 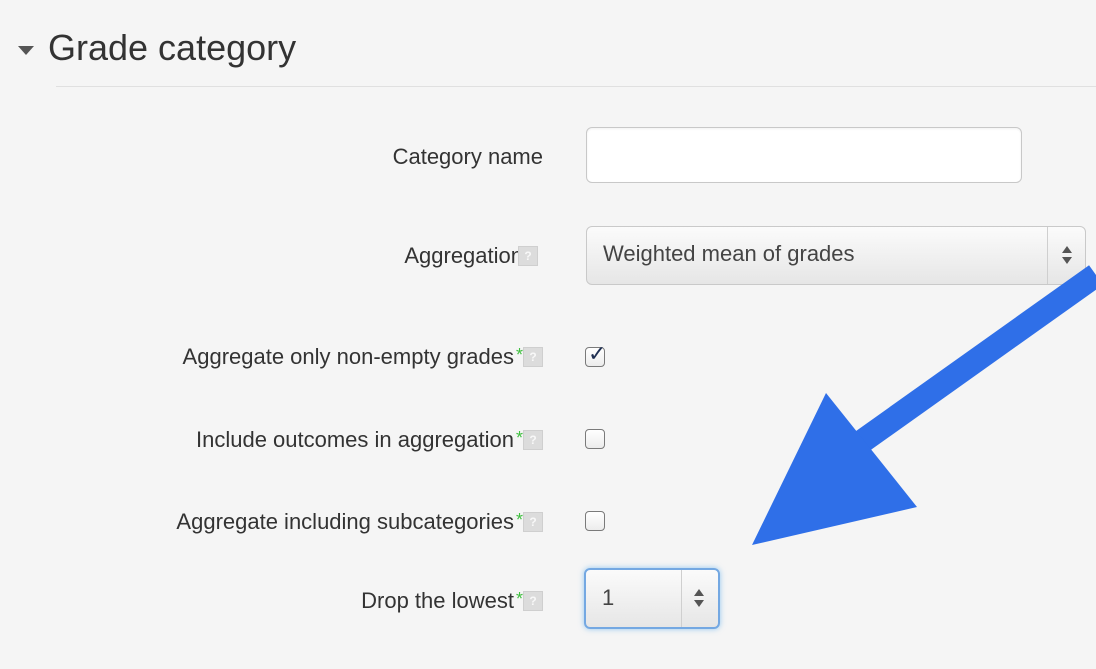 What do you see at coordinates (26, 50) in the screenshot?
I see `caret-down-icon` at bounding box center [26, 50].